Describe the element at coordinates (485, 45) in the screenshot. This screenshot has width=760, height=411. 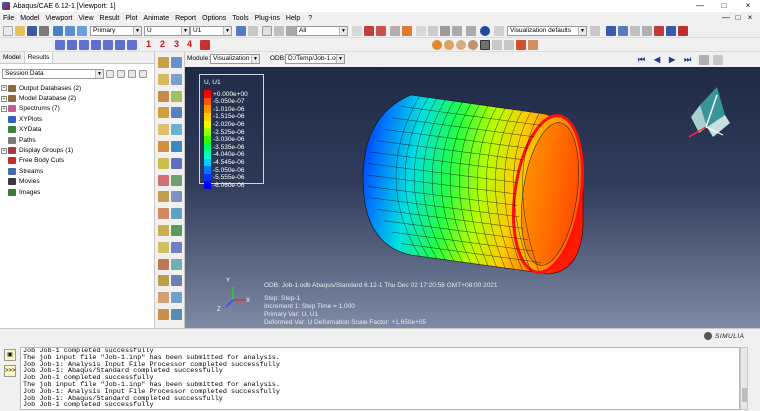
I see `cursor-icon` at that location.